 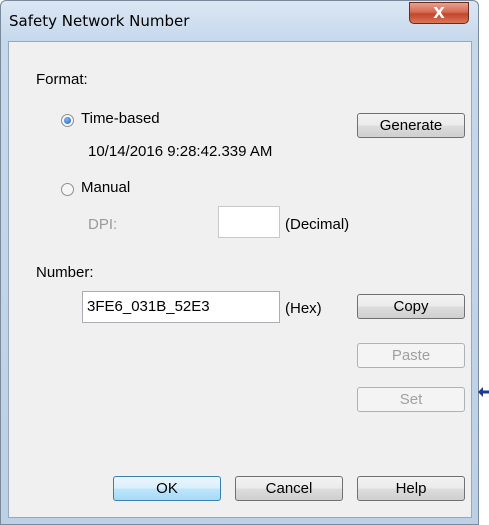 What do you see at coordinates (62, 79) in the screenshot?
I see `format-label: Format:` at bounding box center [62, 79].